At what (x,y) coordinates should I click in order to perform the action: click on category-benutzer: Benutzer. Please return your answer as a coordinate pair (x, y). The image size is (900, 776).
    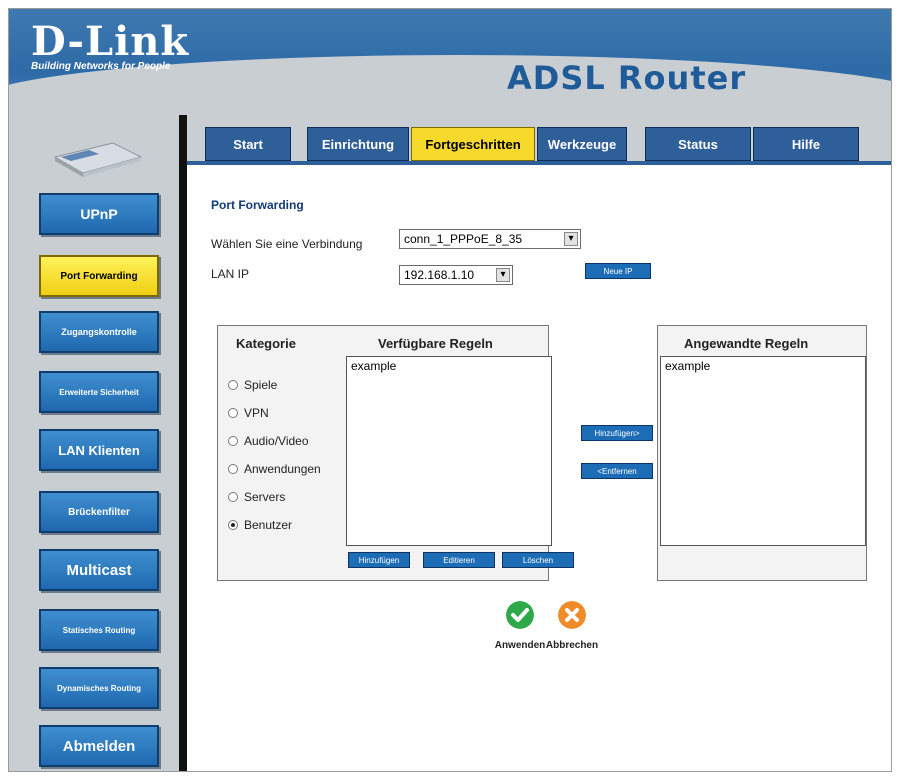
    Looking at the image, I should click on (260, 525).